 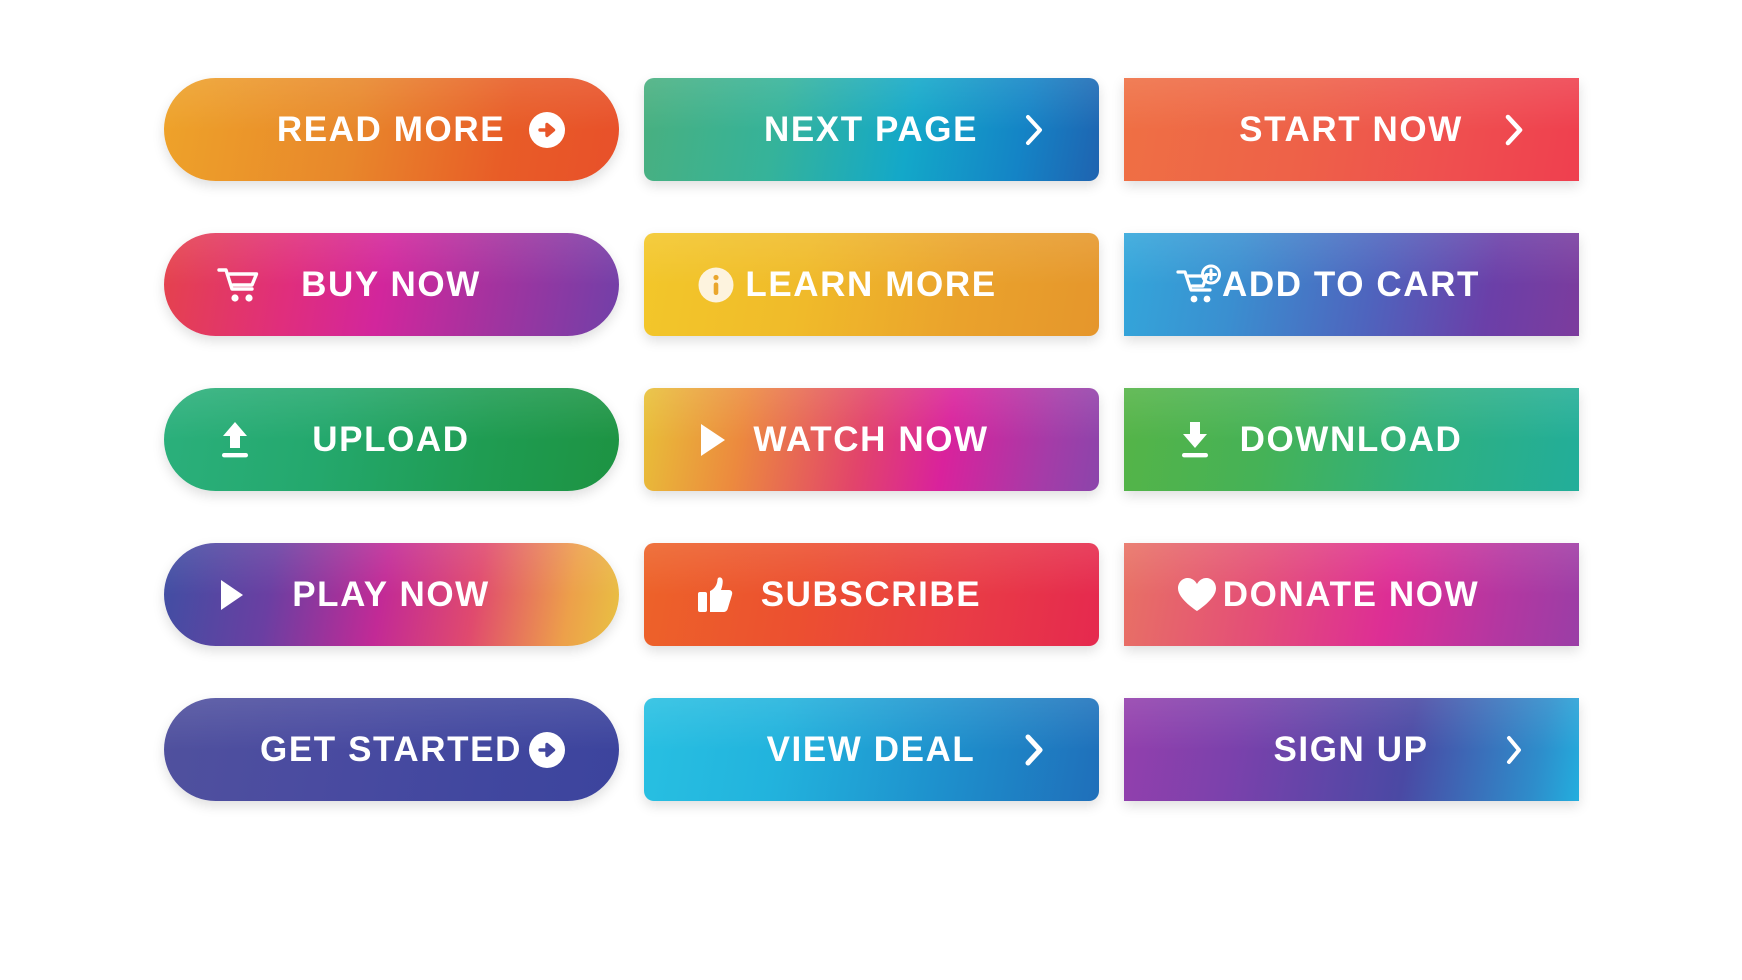 What do you see at coordinates (235, 440) in the screenshot?
I see `upload-icon` at bounding box center [235, 440].